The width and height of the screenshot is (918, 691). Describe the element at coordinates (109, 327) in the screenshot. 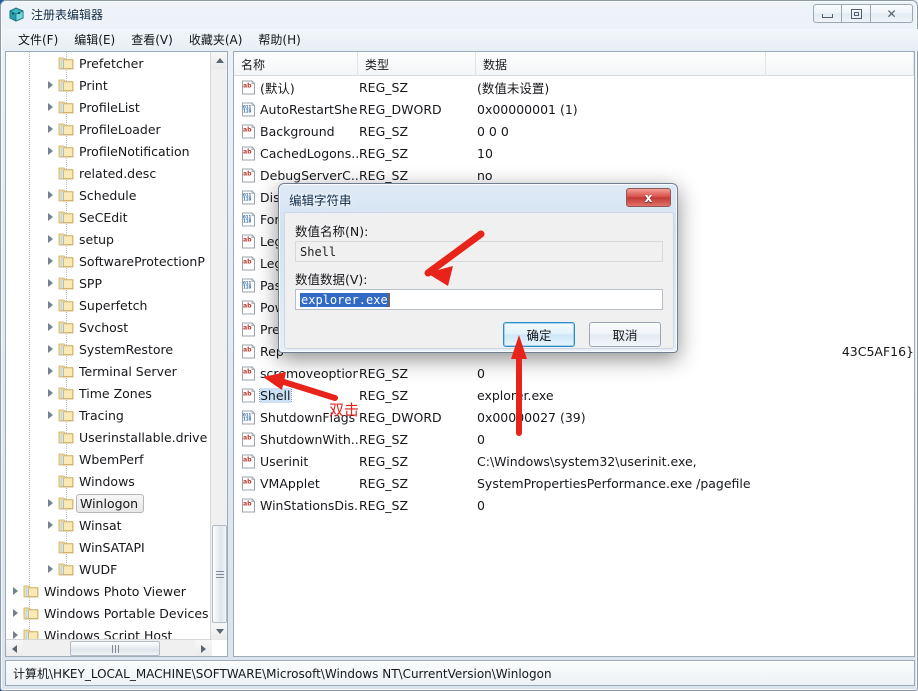

I see `tree-item-svchost: Svchost` at that location.